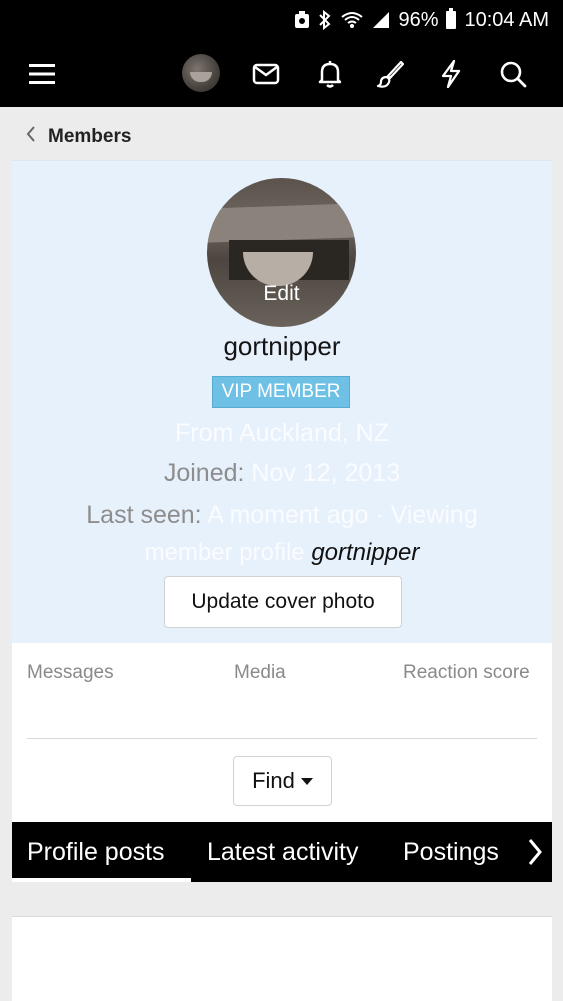 The height and width of the screenshot is (1001, 563). I want to click on wifi-icon, so click(352, 20).